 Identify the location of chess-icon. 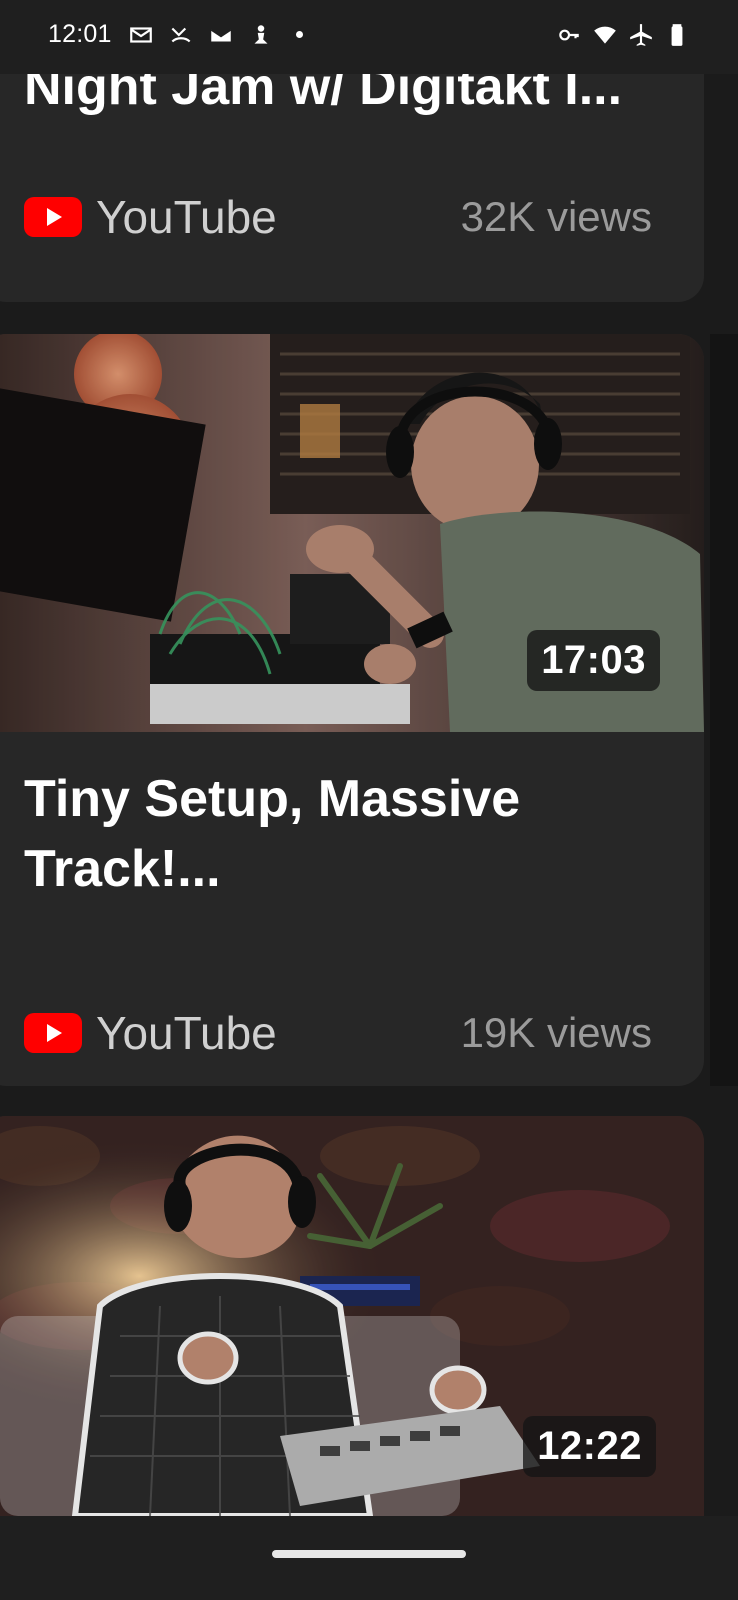
(261, 34).